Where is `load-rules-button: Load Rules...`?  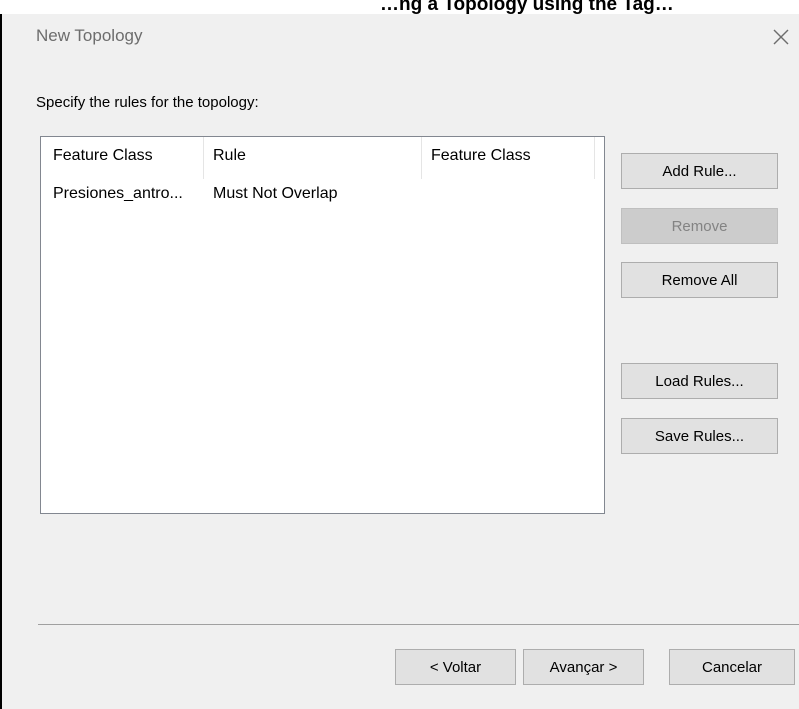 load-rules-button: Load Rules... is located at coordinates (699, 381).